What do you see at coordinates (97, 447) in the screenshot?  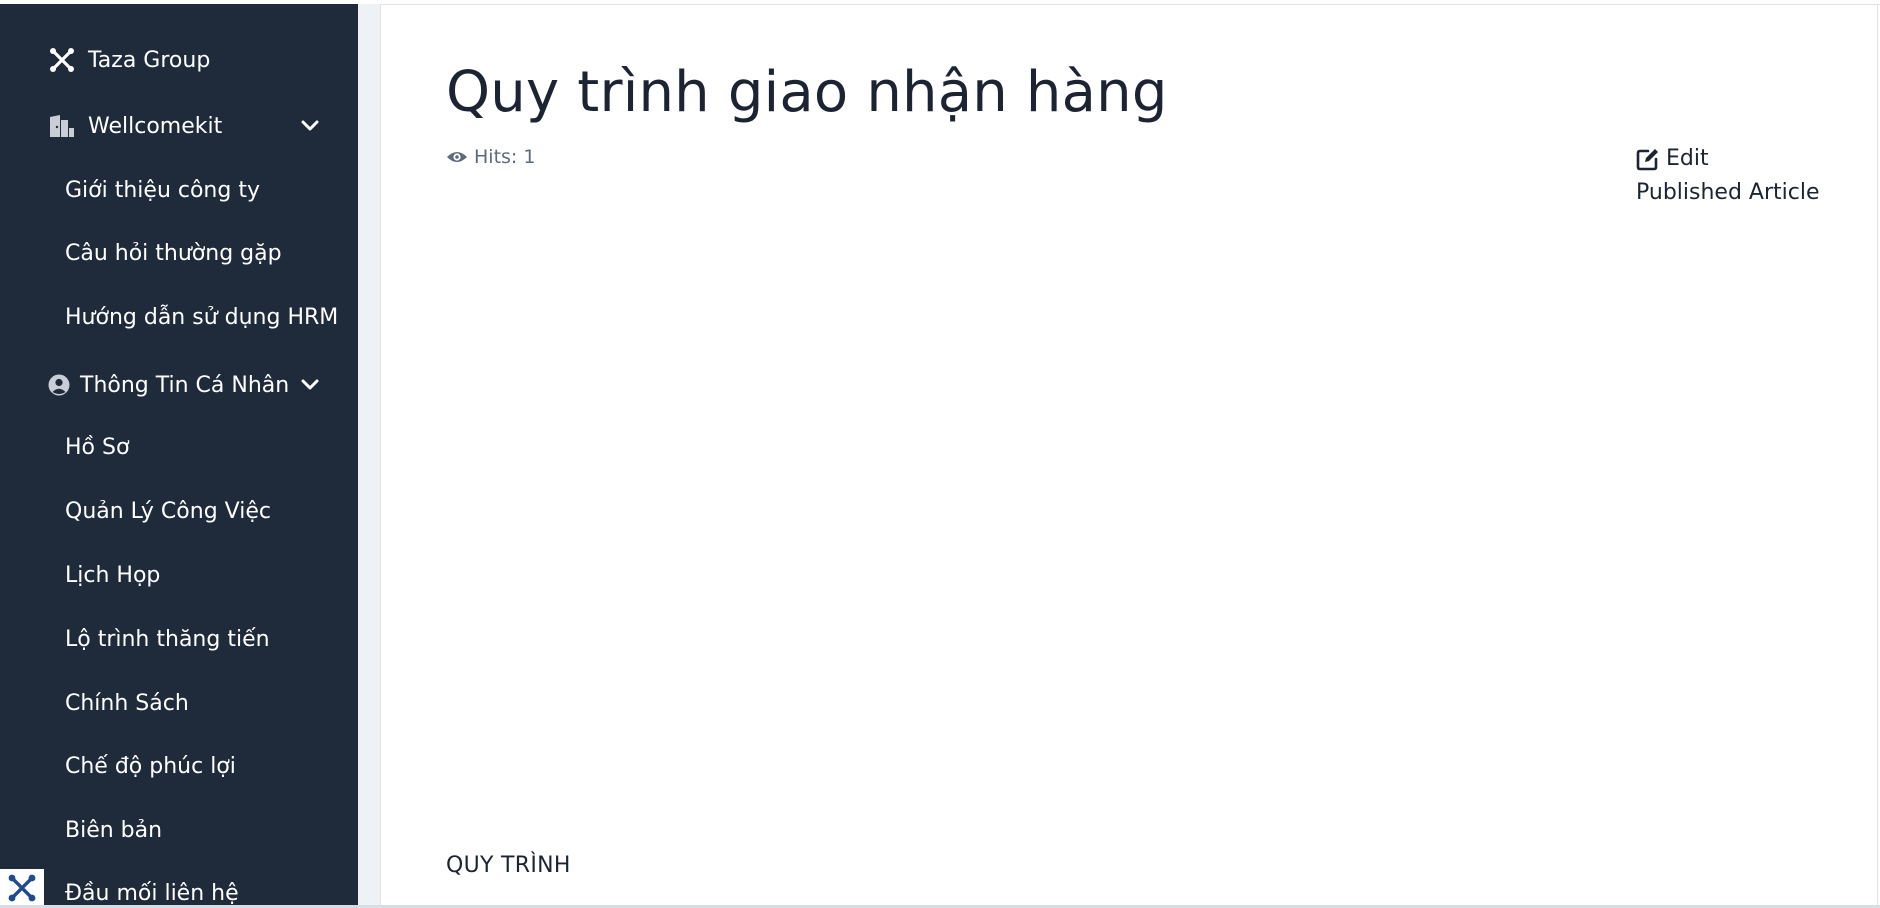 I see `sidebar-item-ho-so: Hồ Sơ` at bounding box center [97, 447].